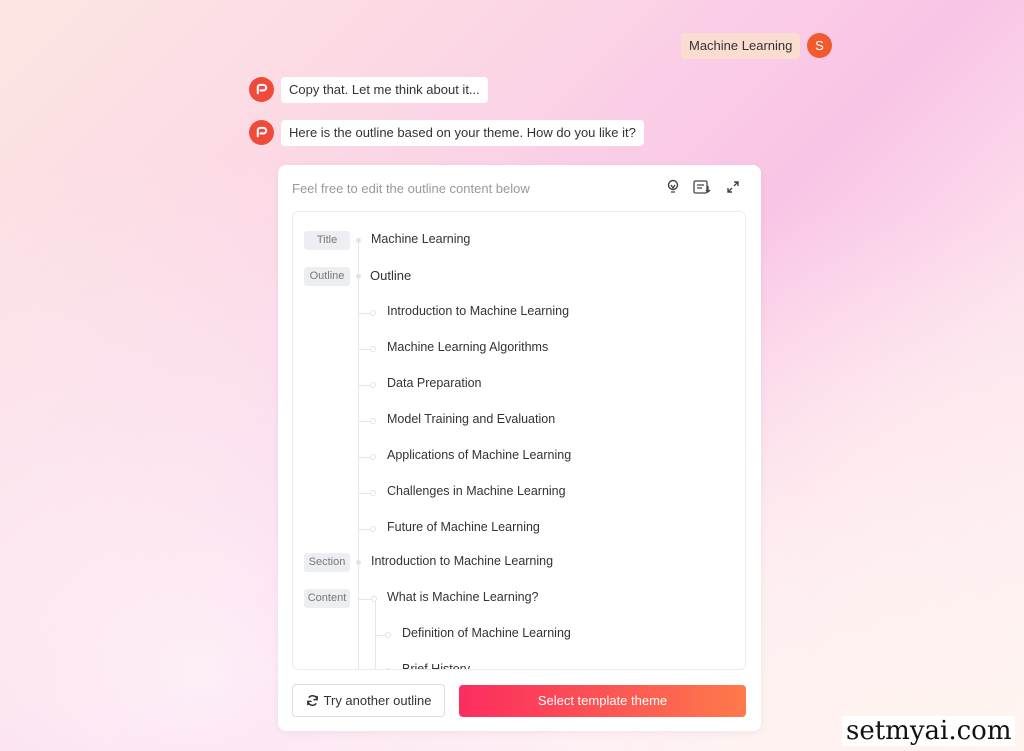  I want to click on watermark: setmyai.com, so click(929, 731).